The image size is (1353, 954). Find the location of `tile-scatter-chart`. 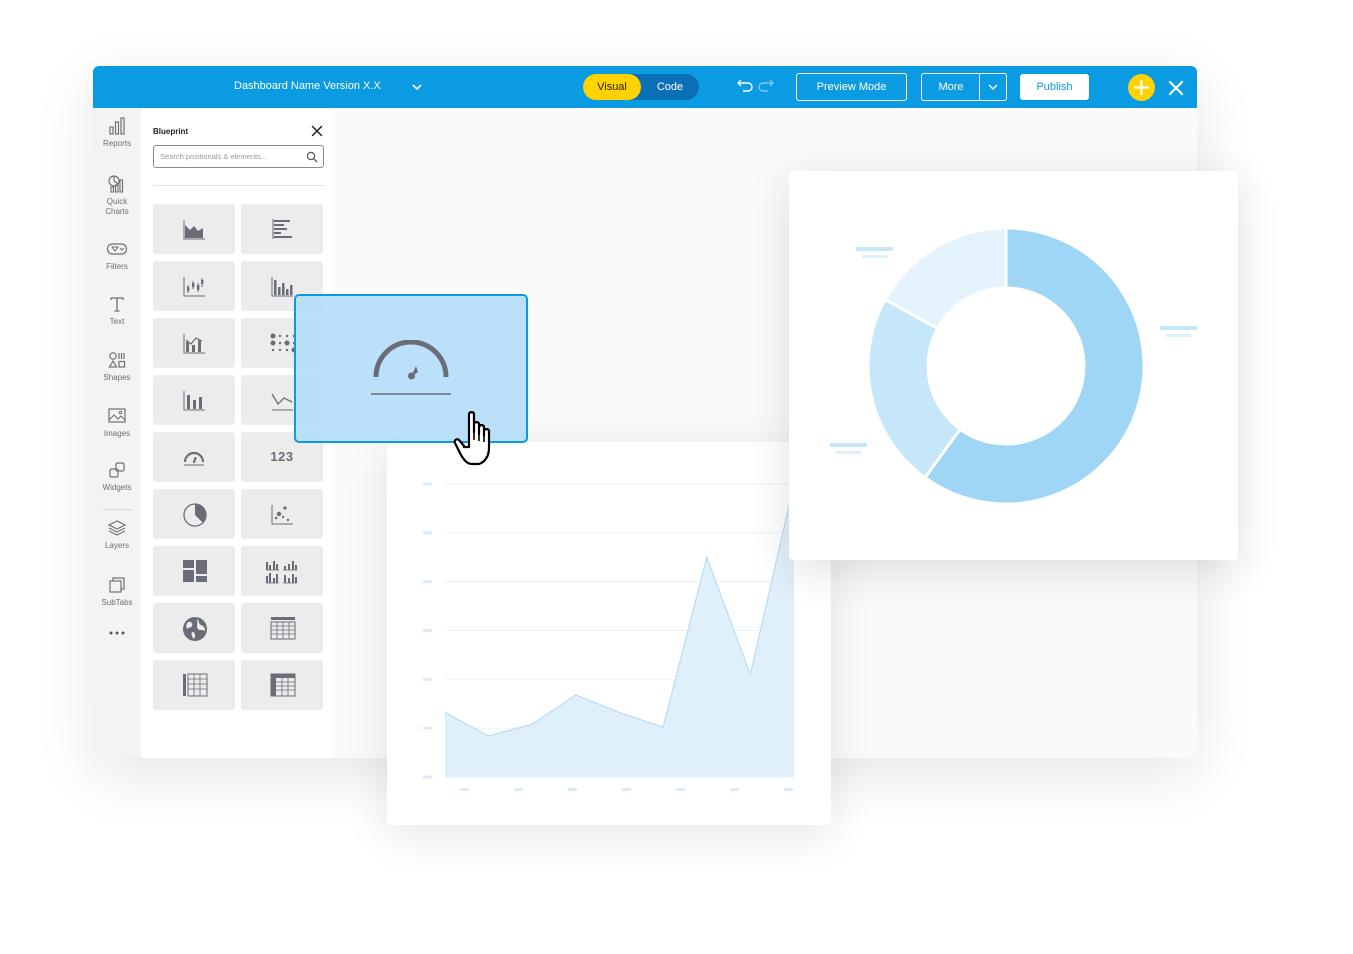

tile-scatter-chart is located at coordinates (282, 514).